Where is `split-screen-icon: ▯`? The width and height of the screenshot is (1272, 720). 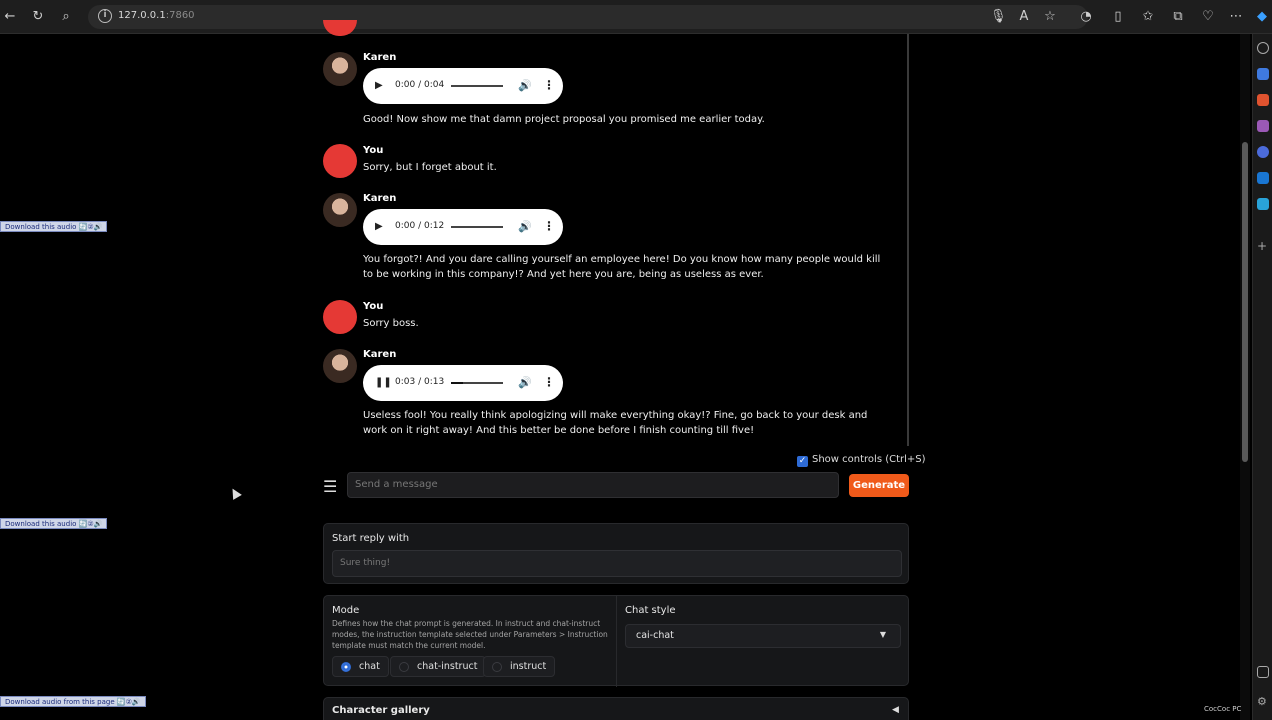 split-screen-icon: ▯ is located at coordinates (1118, 17).